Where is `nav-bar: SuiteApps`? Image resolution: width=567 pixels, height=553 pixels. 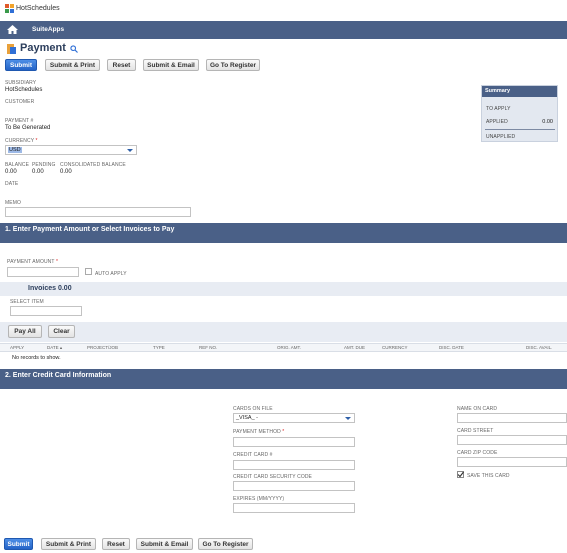
nav-bar: SuiteApps is located at coordinates (283, 30).